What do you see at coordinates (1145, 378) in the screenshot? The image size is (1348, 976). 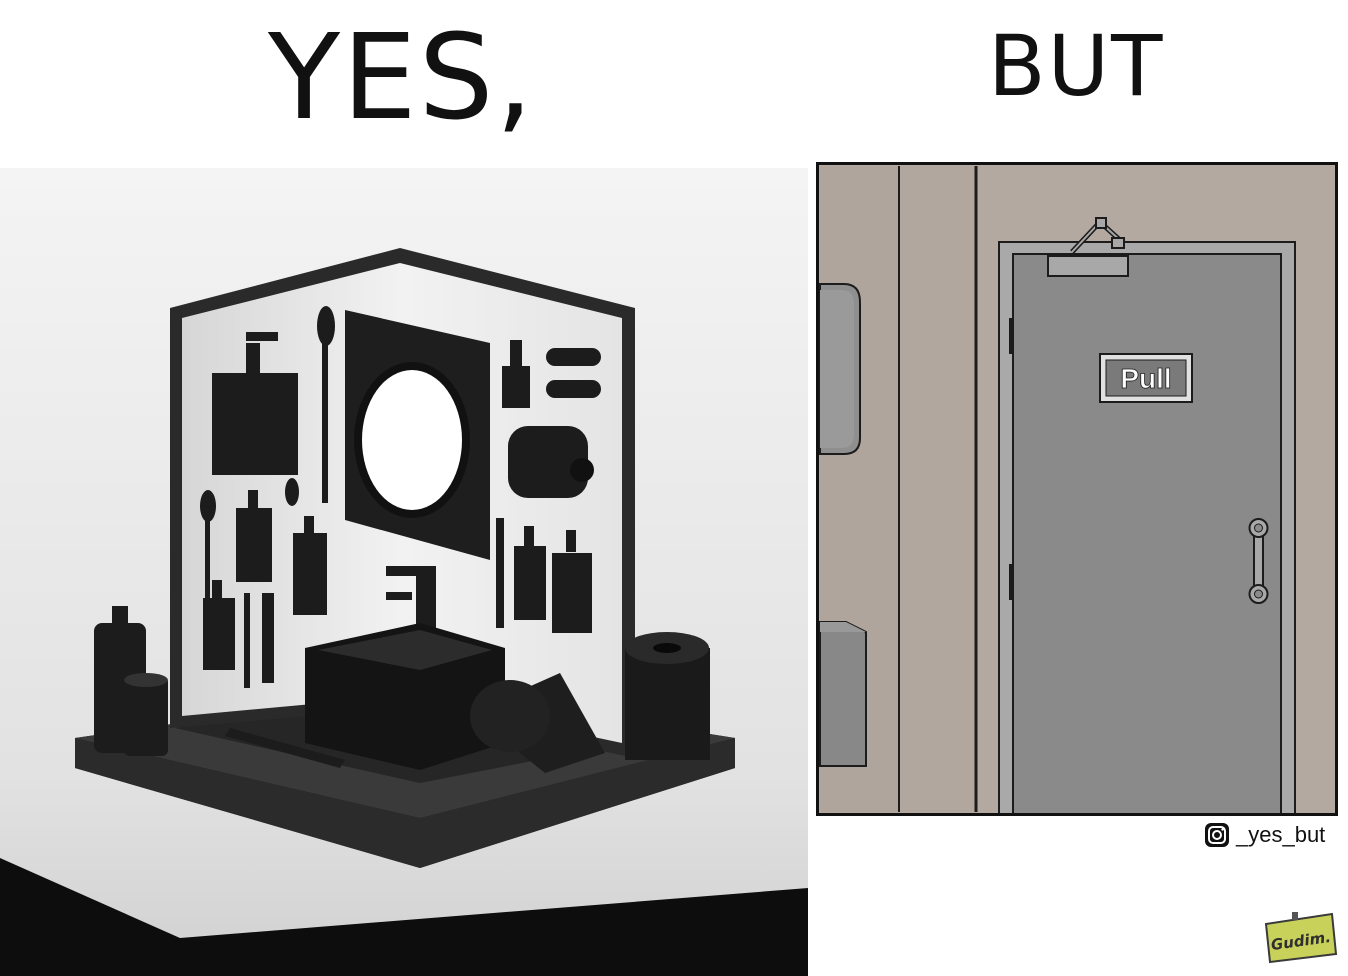 I see `pull-sign-text: Pull` at bounding box center [1145, 378].